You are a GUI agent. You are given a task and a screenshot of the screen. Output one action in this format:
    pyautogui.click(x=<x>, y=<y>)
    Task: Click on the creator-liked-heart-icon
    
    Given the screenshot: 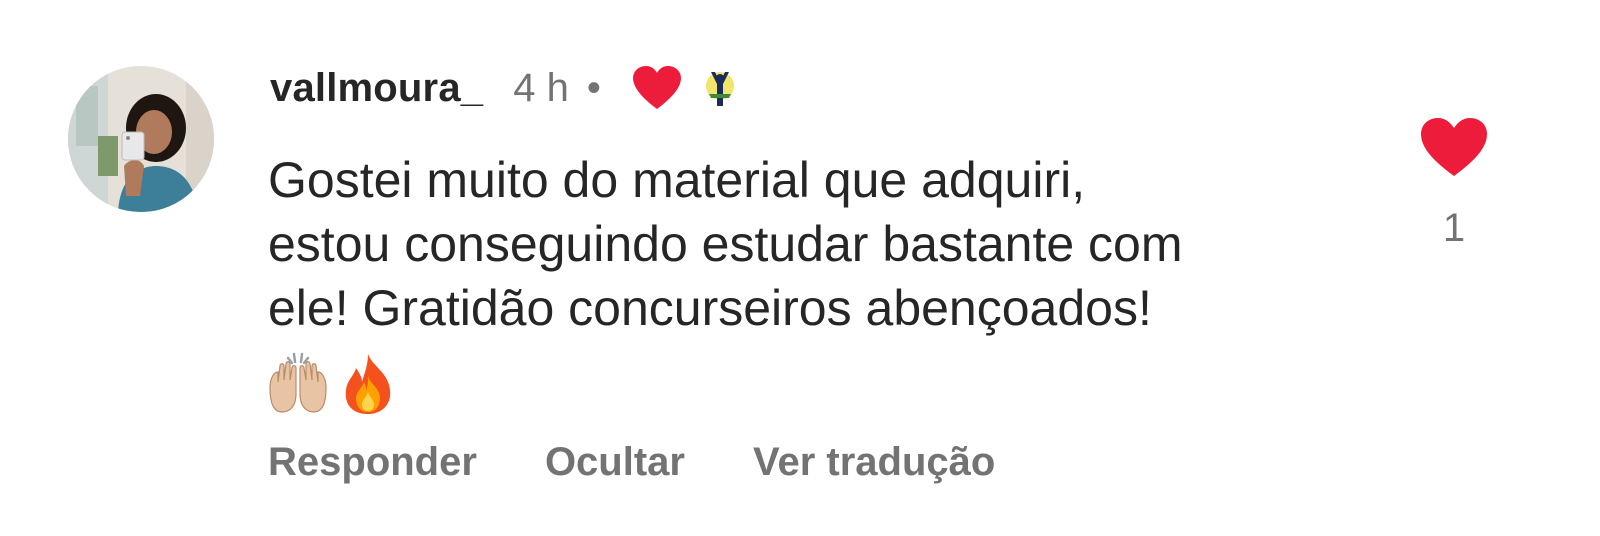 What is the action you would take?
    pyautogui.click(x=657, y=88)
    